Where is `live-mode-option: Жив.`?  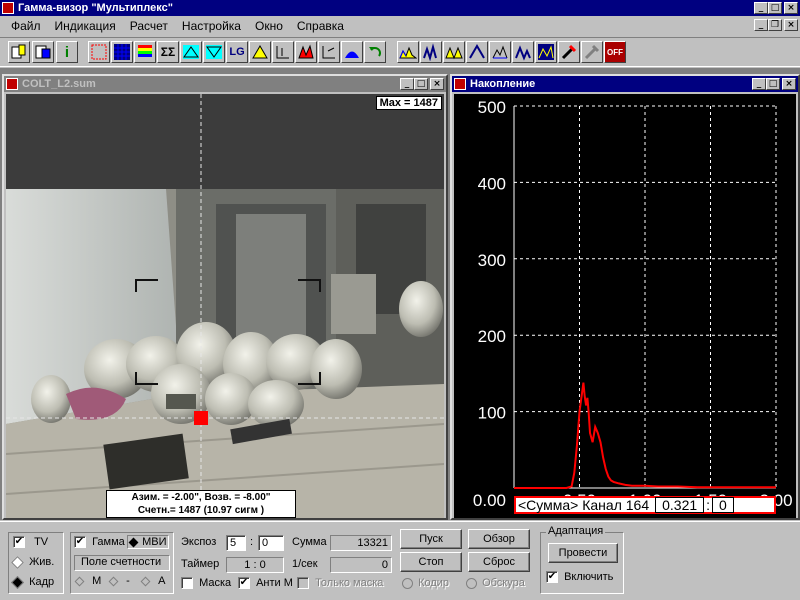 live-mode-option: Жив. is located at coordinates (32, 562).